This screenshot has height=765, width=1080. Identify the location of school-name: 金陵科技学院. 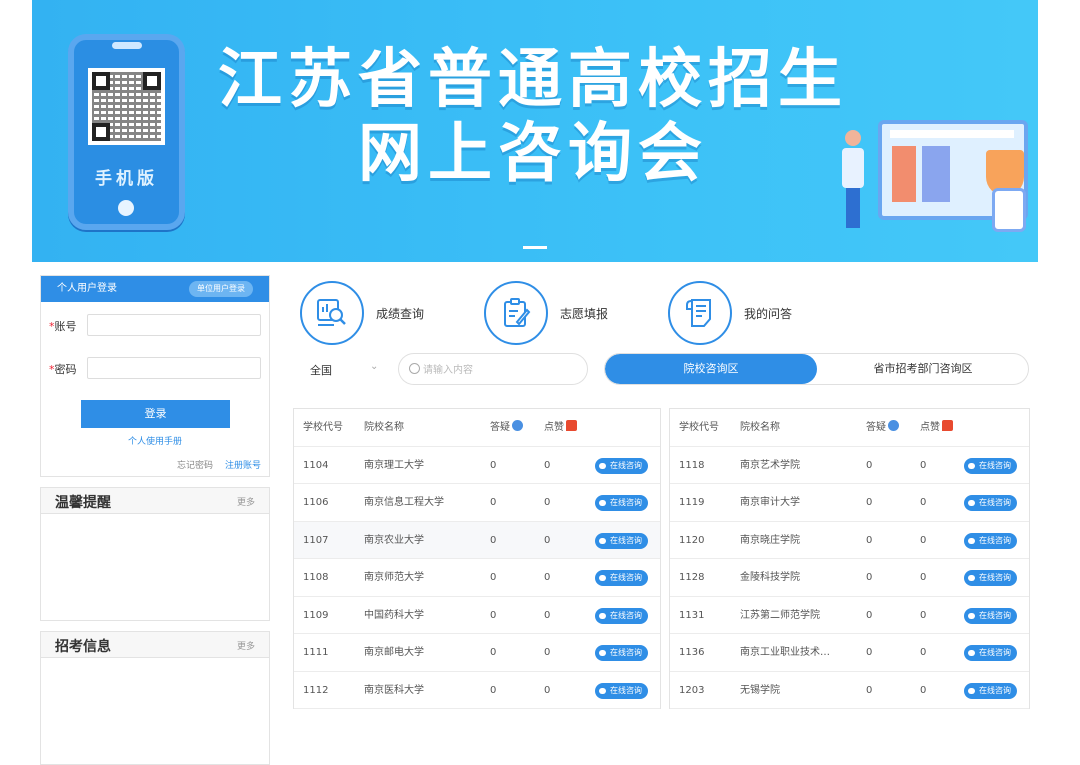
(800, 577).